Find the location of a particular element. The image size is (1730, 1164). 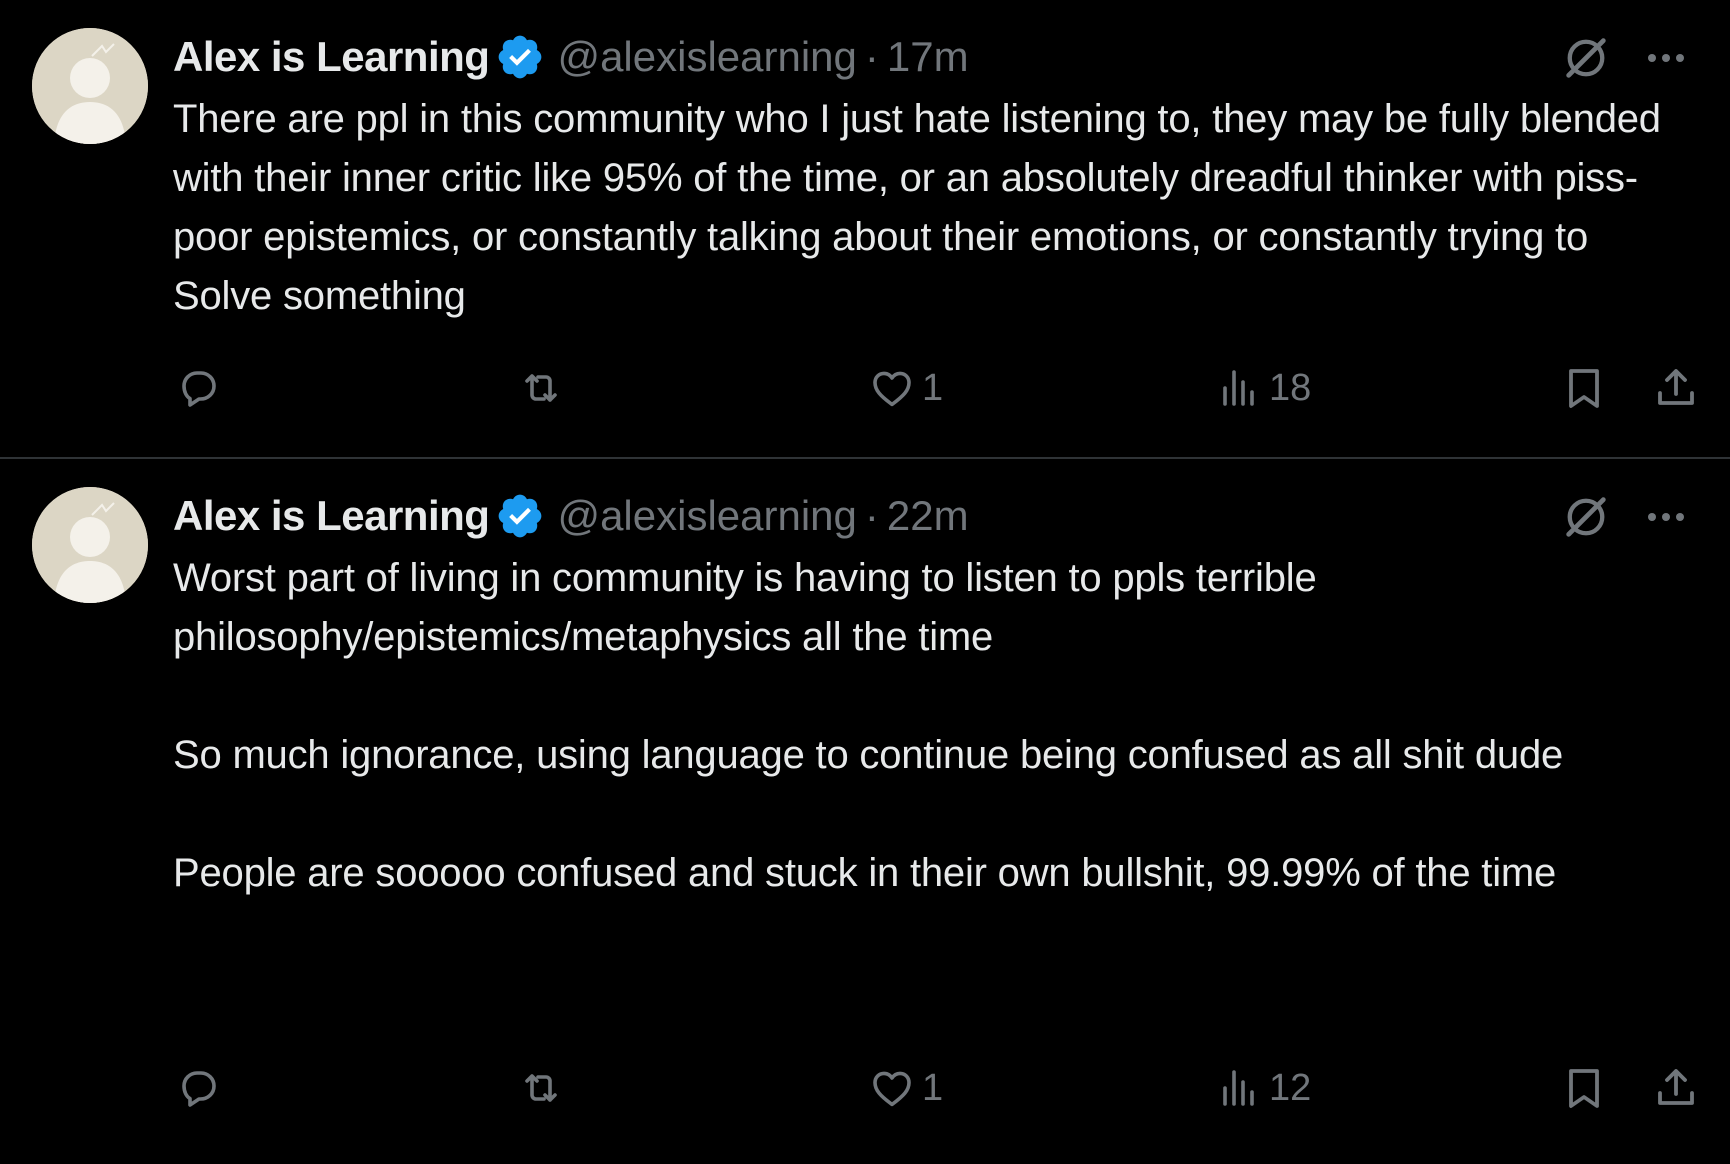

view-count: 18 is located at coordinates (1290, 387).